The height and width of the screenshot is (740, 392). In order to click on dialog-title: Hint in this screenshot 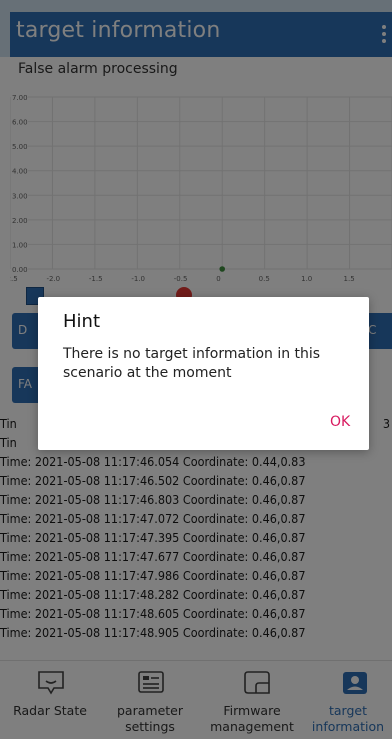, I will do `click(82, 321)`.